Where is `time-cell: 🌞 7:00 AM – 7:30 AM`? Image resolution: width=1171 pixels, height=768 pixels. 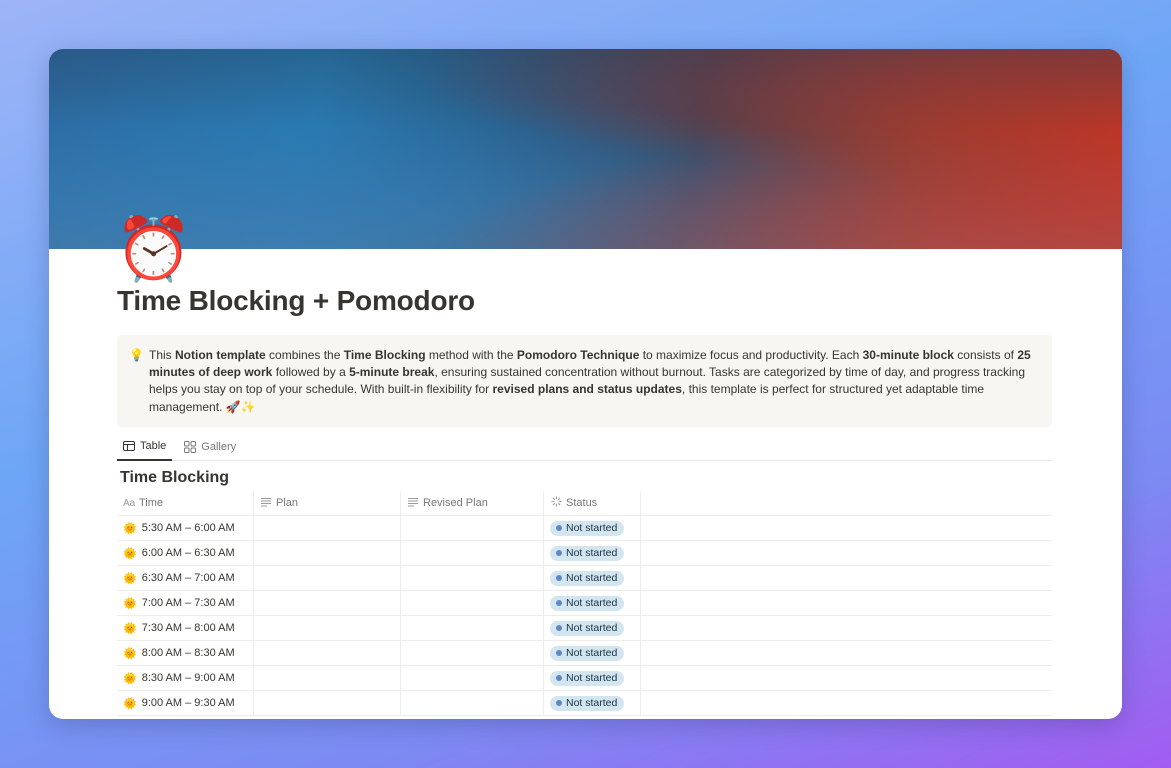 time-cell: 🌞 7:00 AM – 7:30 AM is located at coordinates (185, 603).